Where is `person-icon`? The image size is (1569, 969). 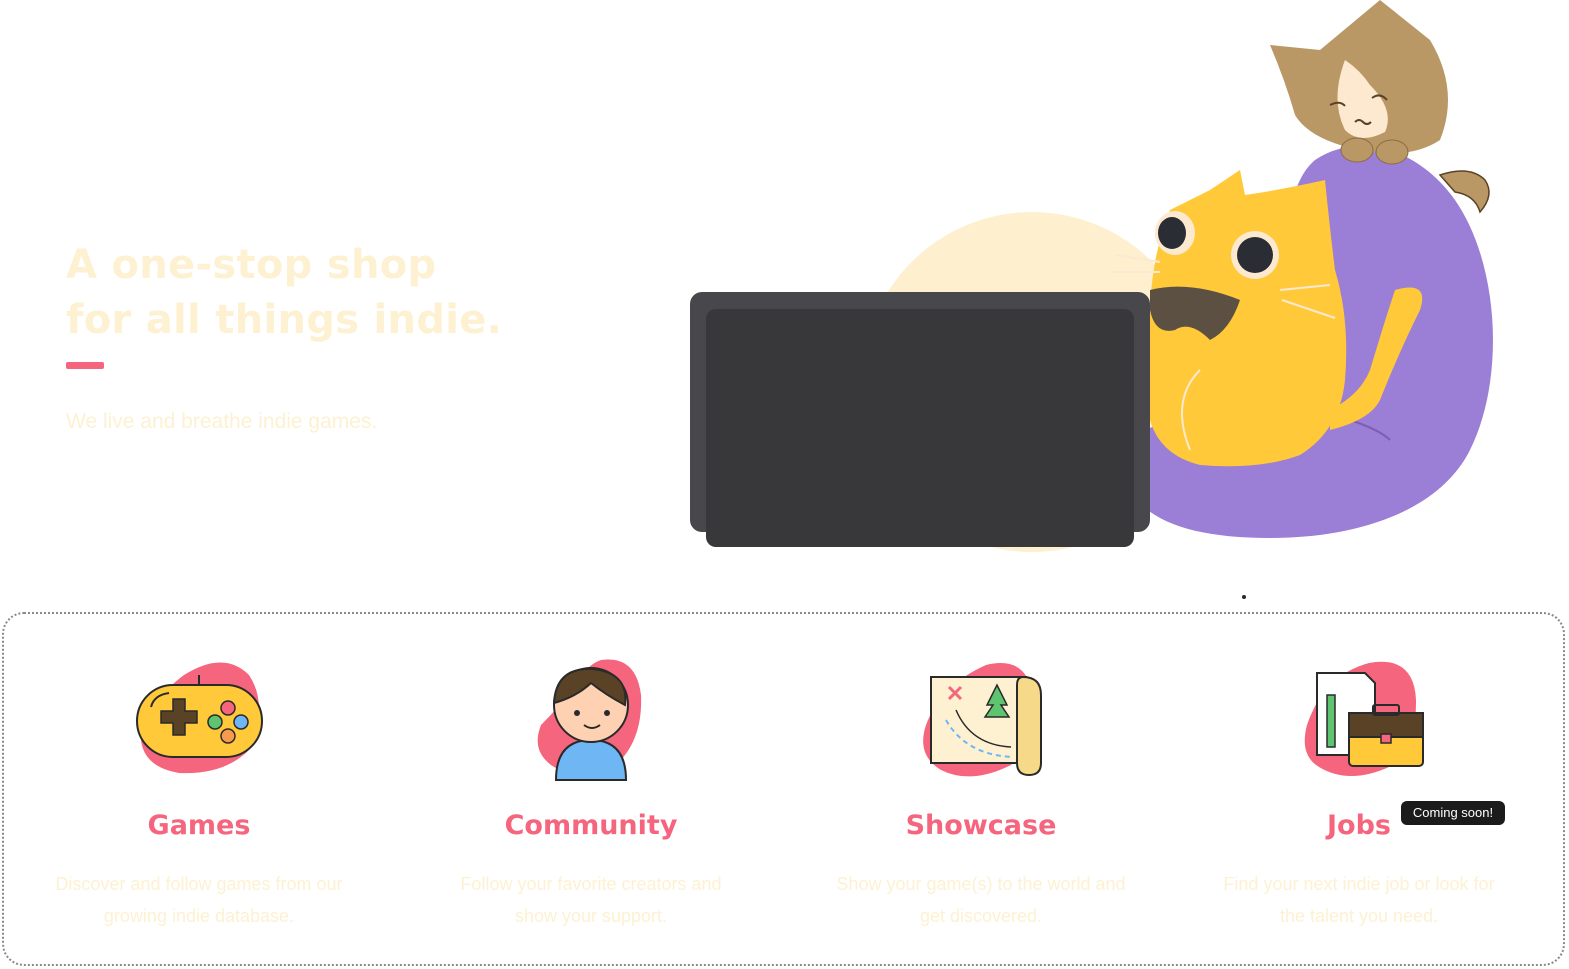
person-icon is located at coordinates (589, 720).